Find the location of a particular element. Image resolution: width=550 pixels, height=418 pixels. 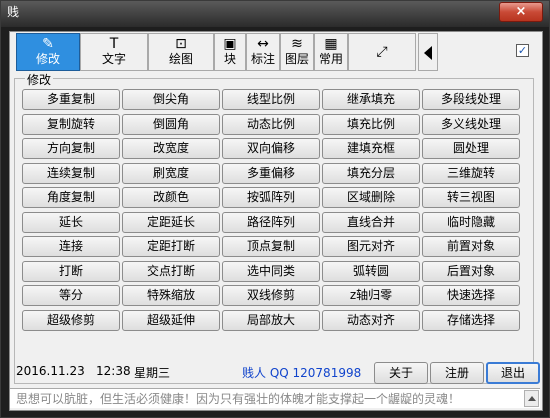

function-button: 连接 is located at coordinates (71, 246).